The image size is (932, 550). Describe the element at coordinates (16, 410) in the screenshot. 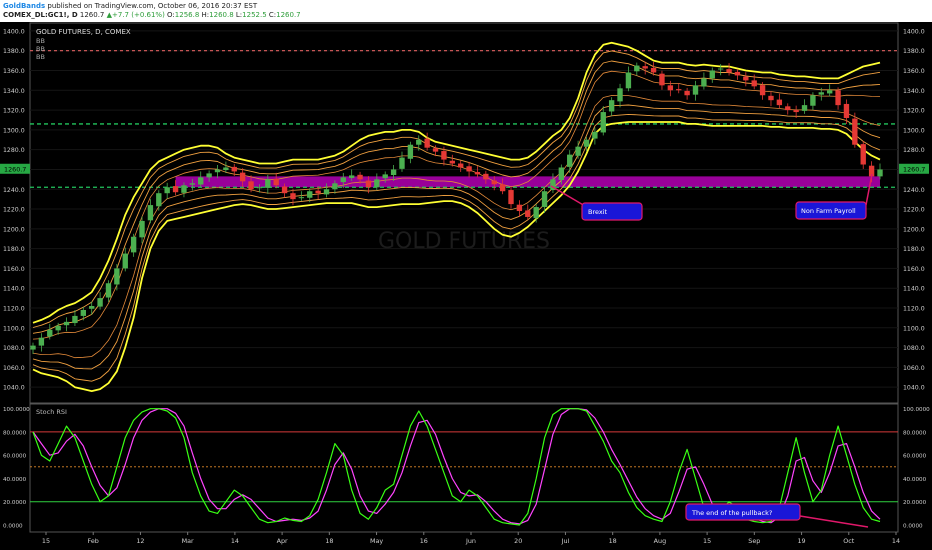

I see `stoch-tick-left: 100.0000` at that location.